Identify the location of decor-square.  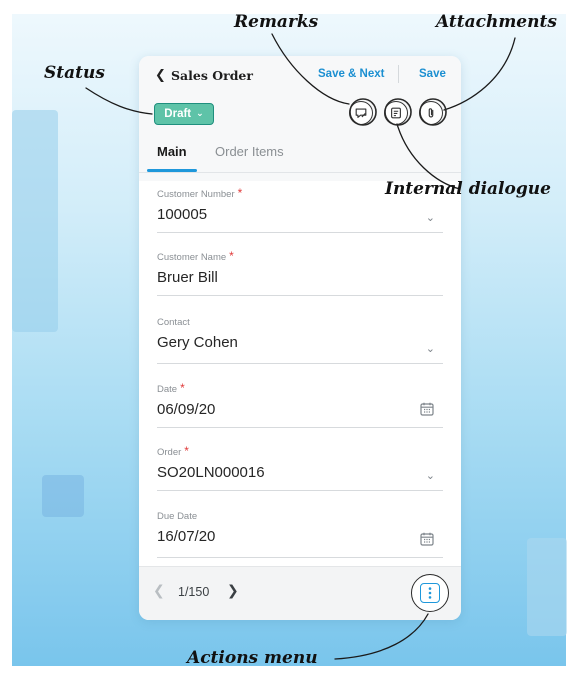
(63, 496).